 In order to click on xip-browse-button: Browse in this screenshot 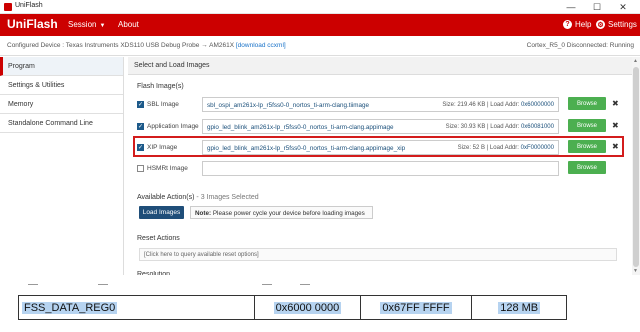, I will do `click(587, 146)`.